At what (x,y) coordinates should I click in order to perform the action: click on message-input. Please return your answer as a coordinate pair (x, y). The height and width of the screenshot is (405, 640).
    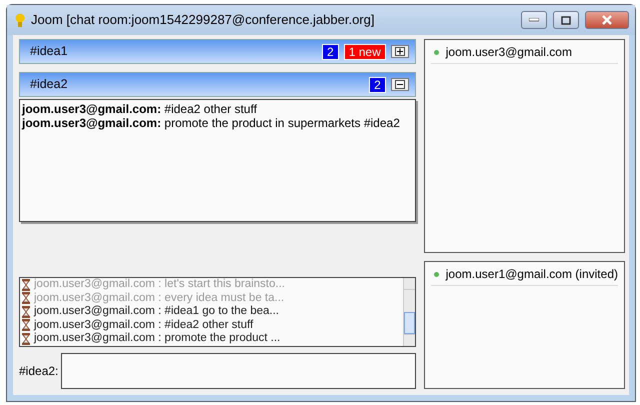
    Looking at the image, I should click on (238, 371).